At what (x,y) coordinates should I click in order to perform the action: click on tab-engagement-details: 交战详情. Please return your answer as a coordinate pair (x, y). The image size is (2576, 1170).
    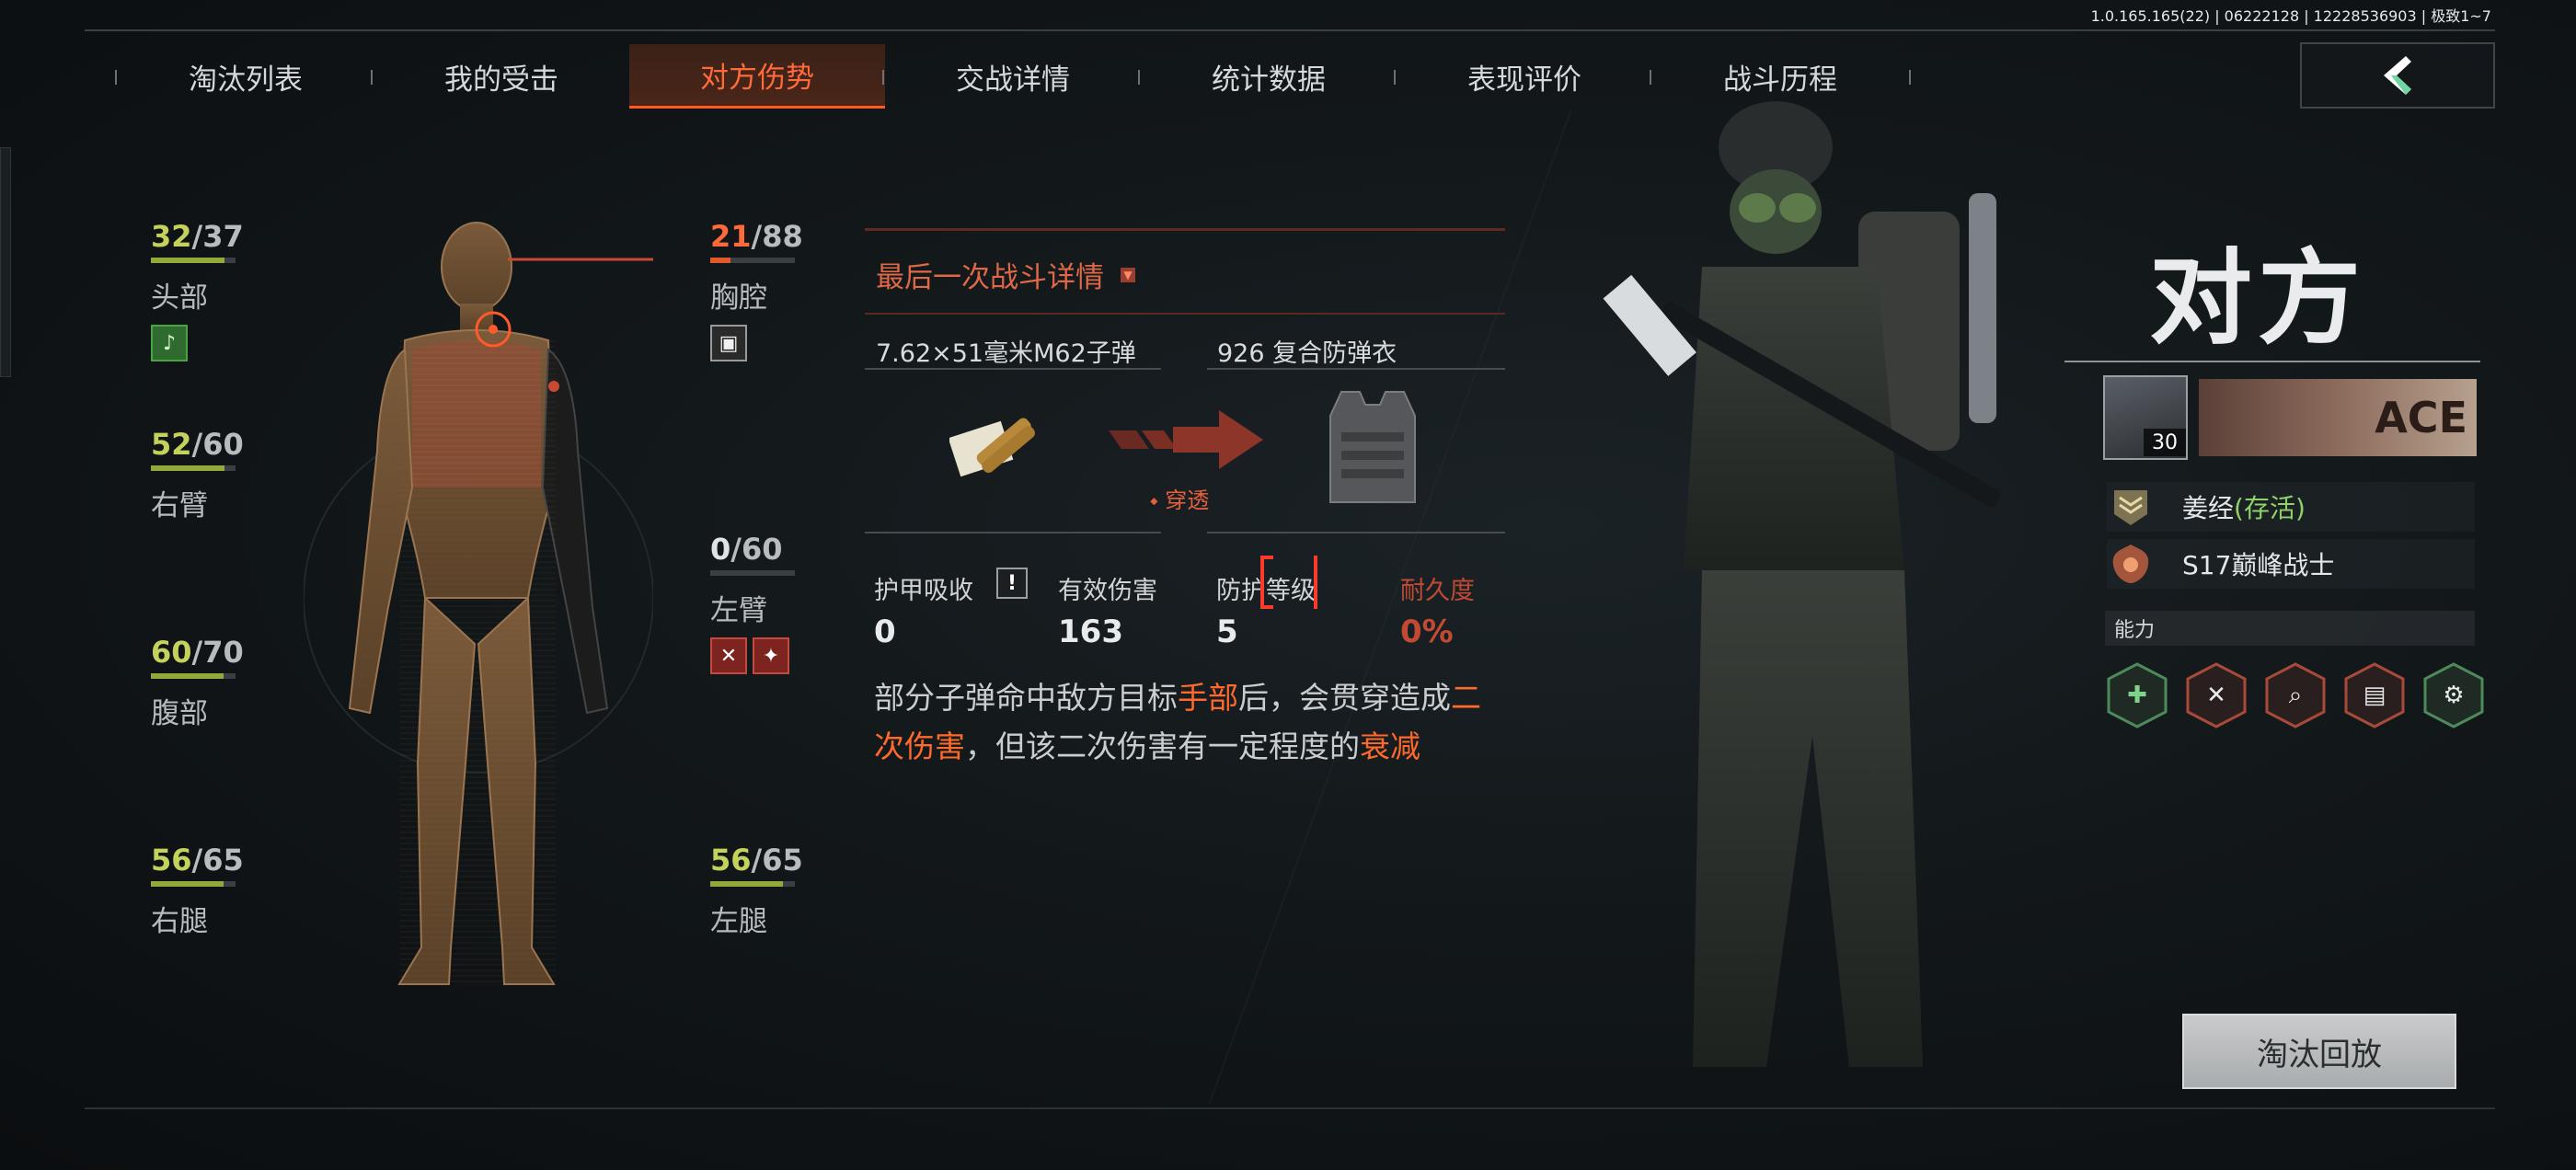
    Looking at the image, I should click on (1011, 76).